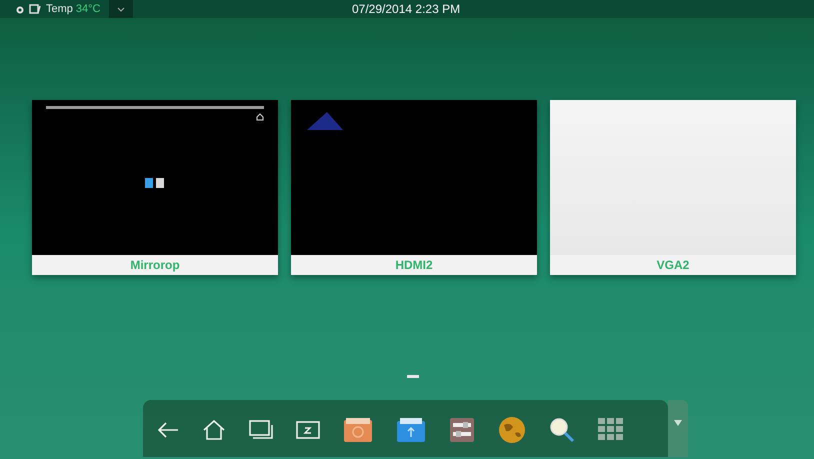  Describe the element at coordinates (325, 121) in the screenshot. I see `logo-drawing` at that location.